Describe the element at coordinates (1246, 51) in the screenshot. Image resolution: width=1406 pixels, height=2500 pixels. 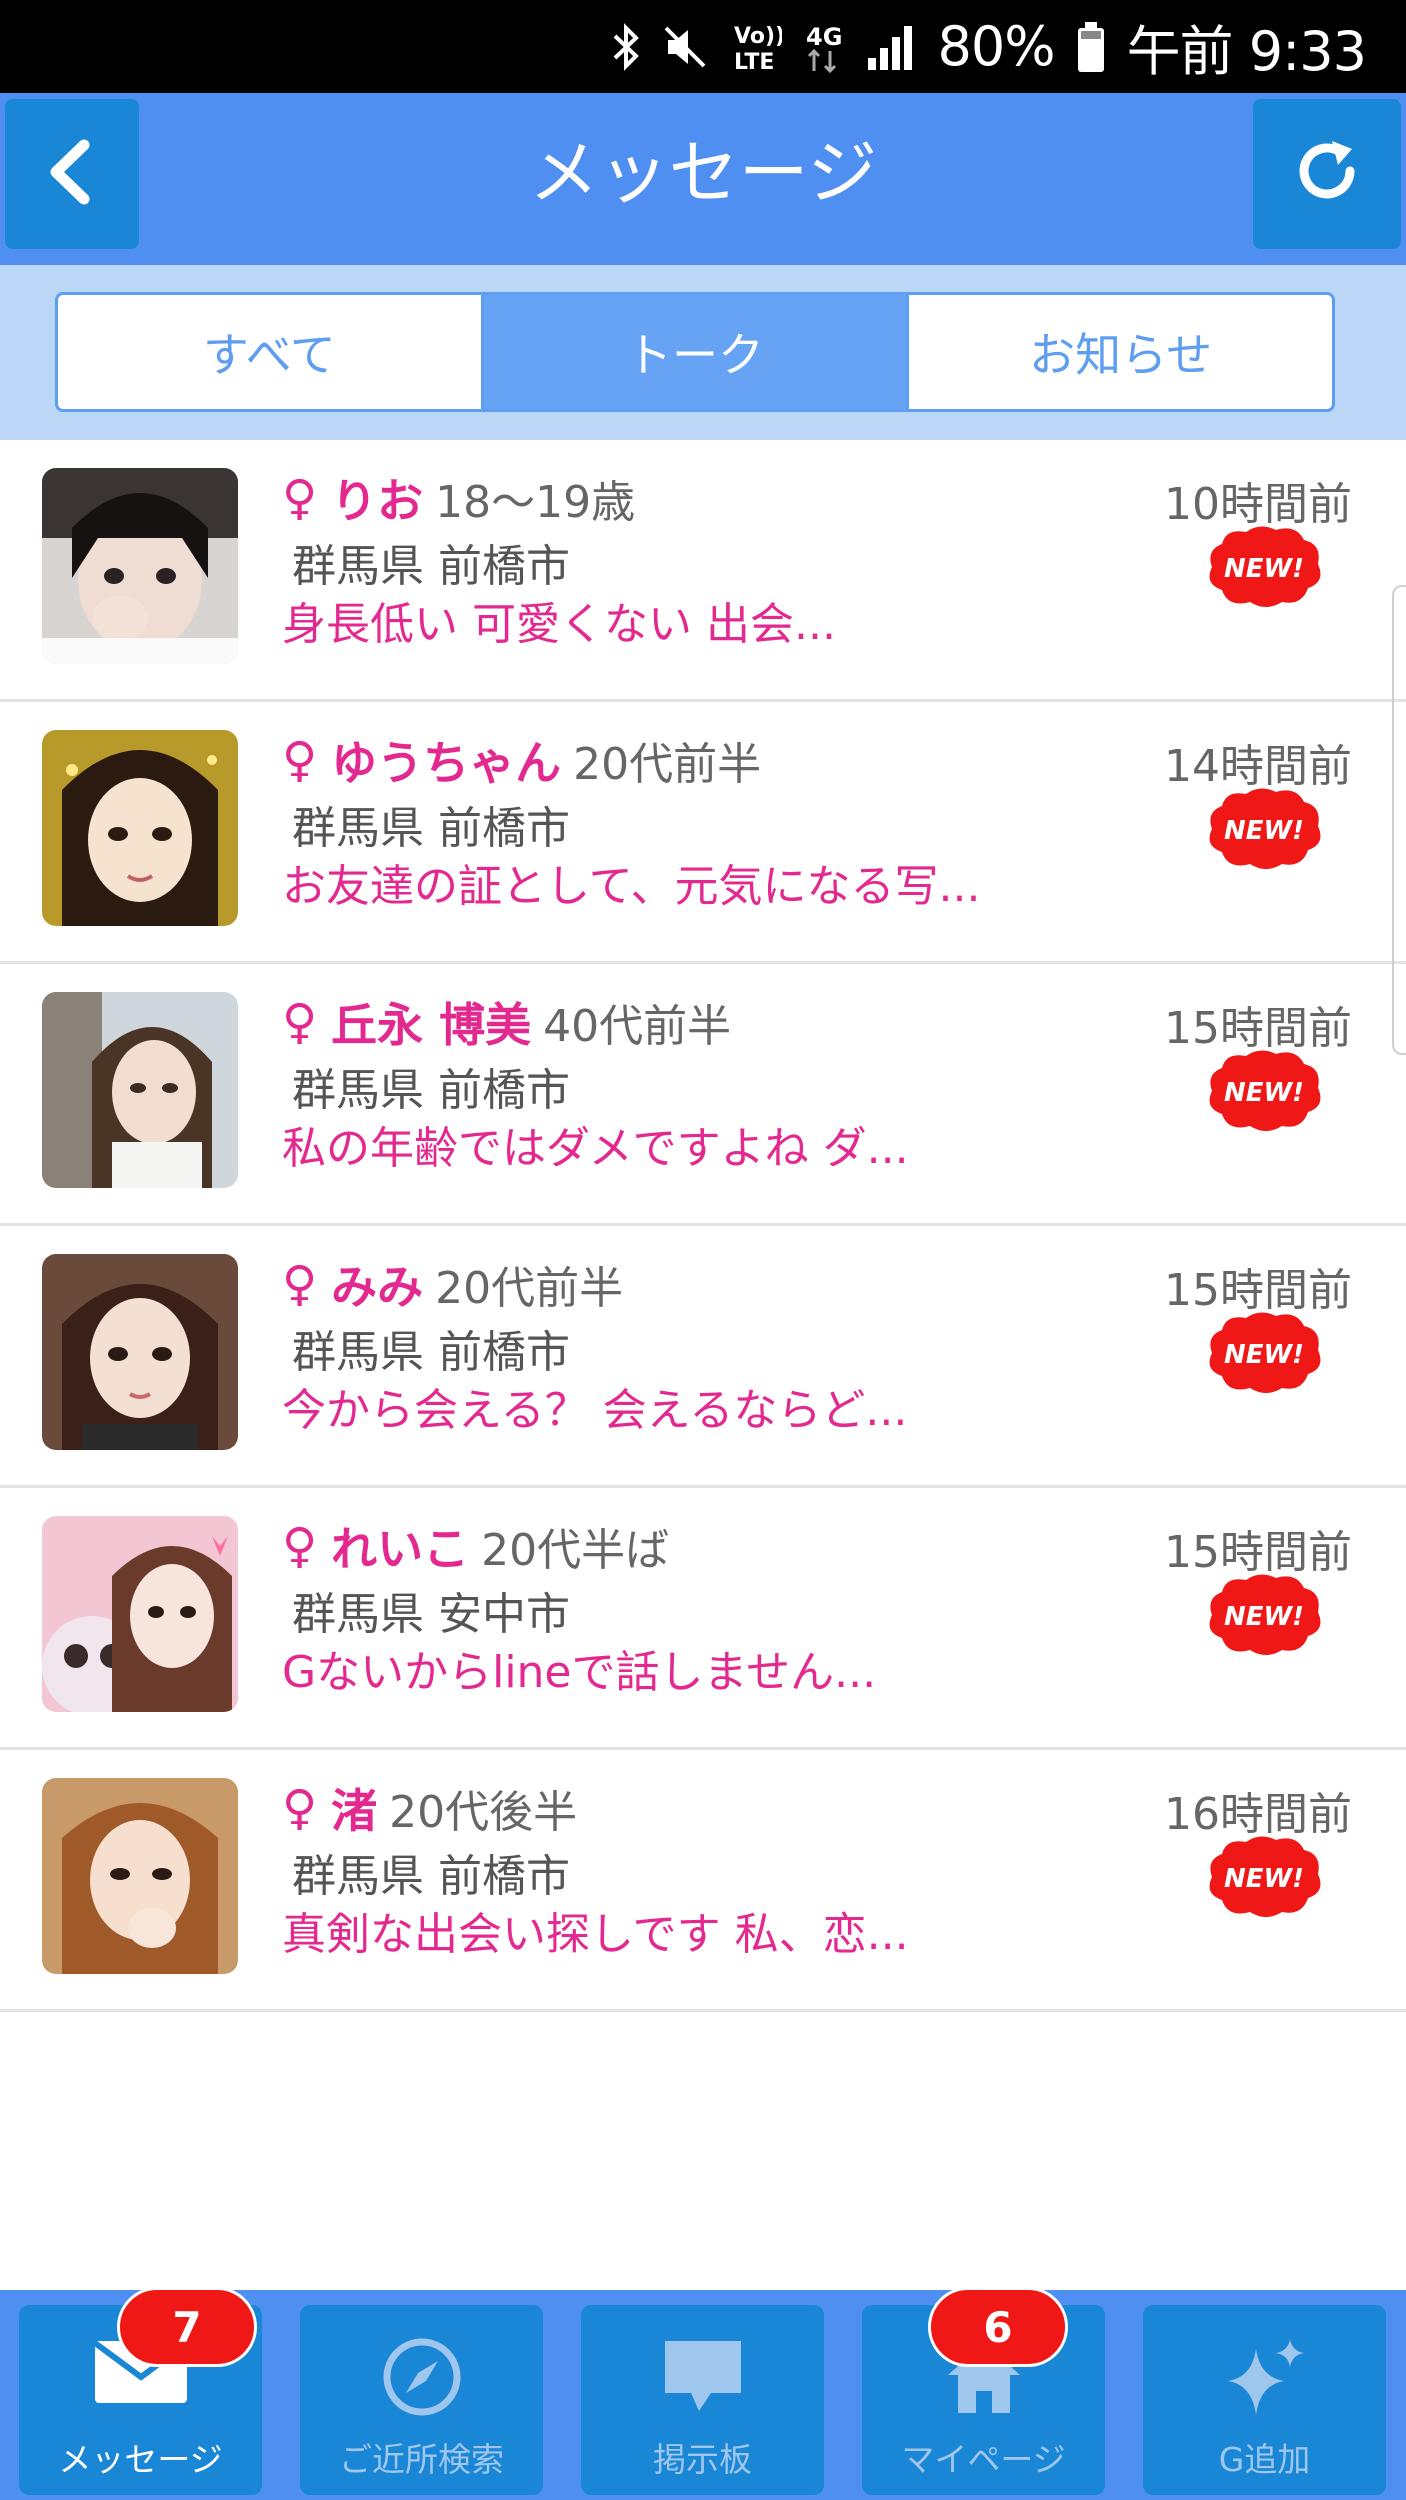
I see `clock: 午前 9:33` at that location.